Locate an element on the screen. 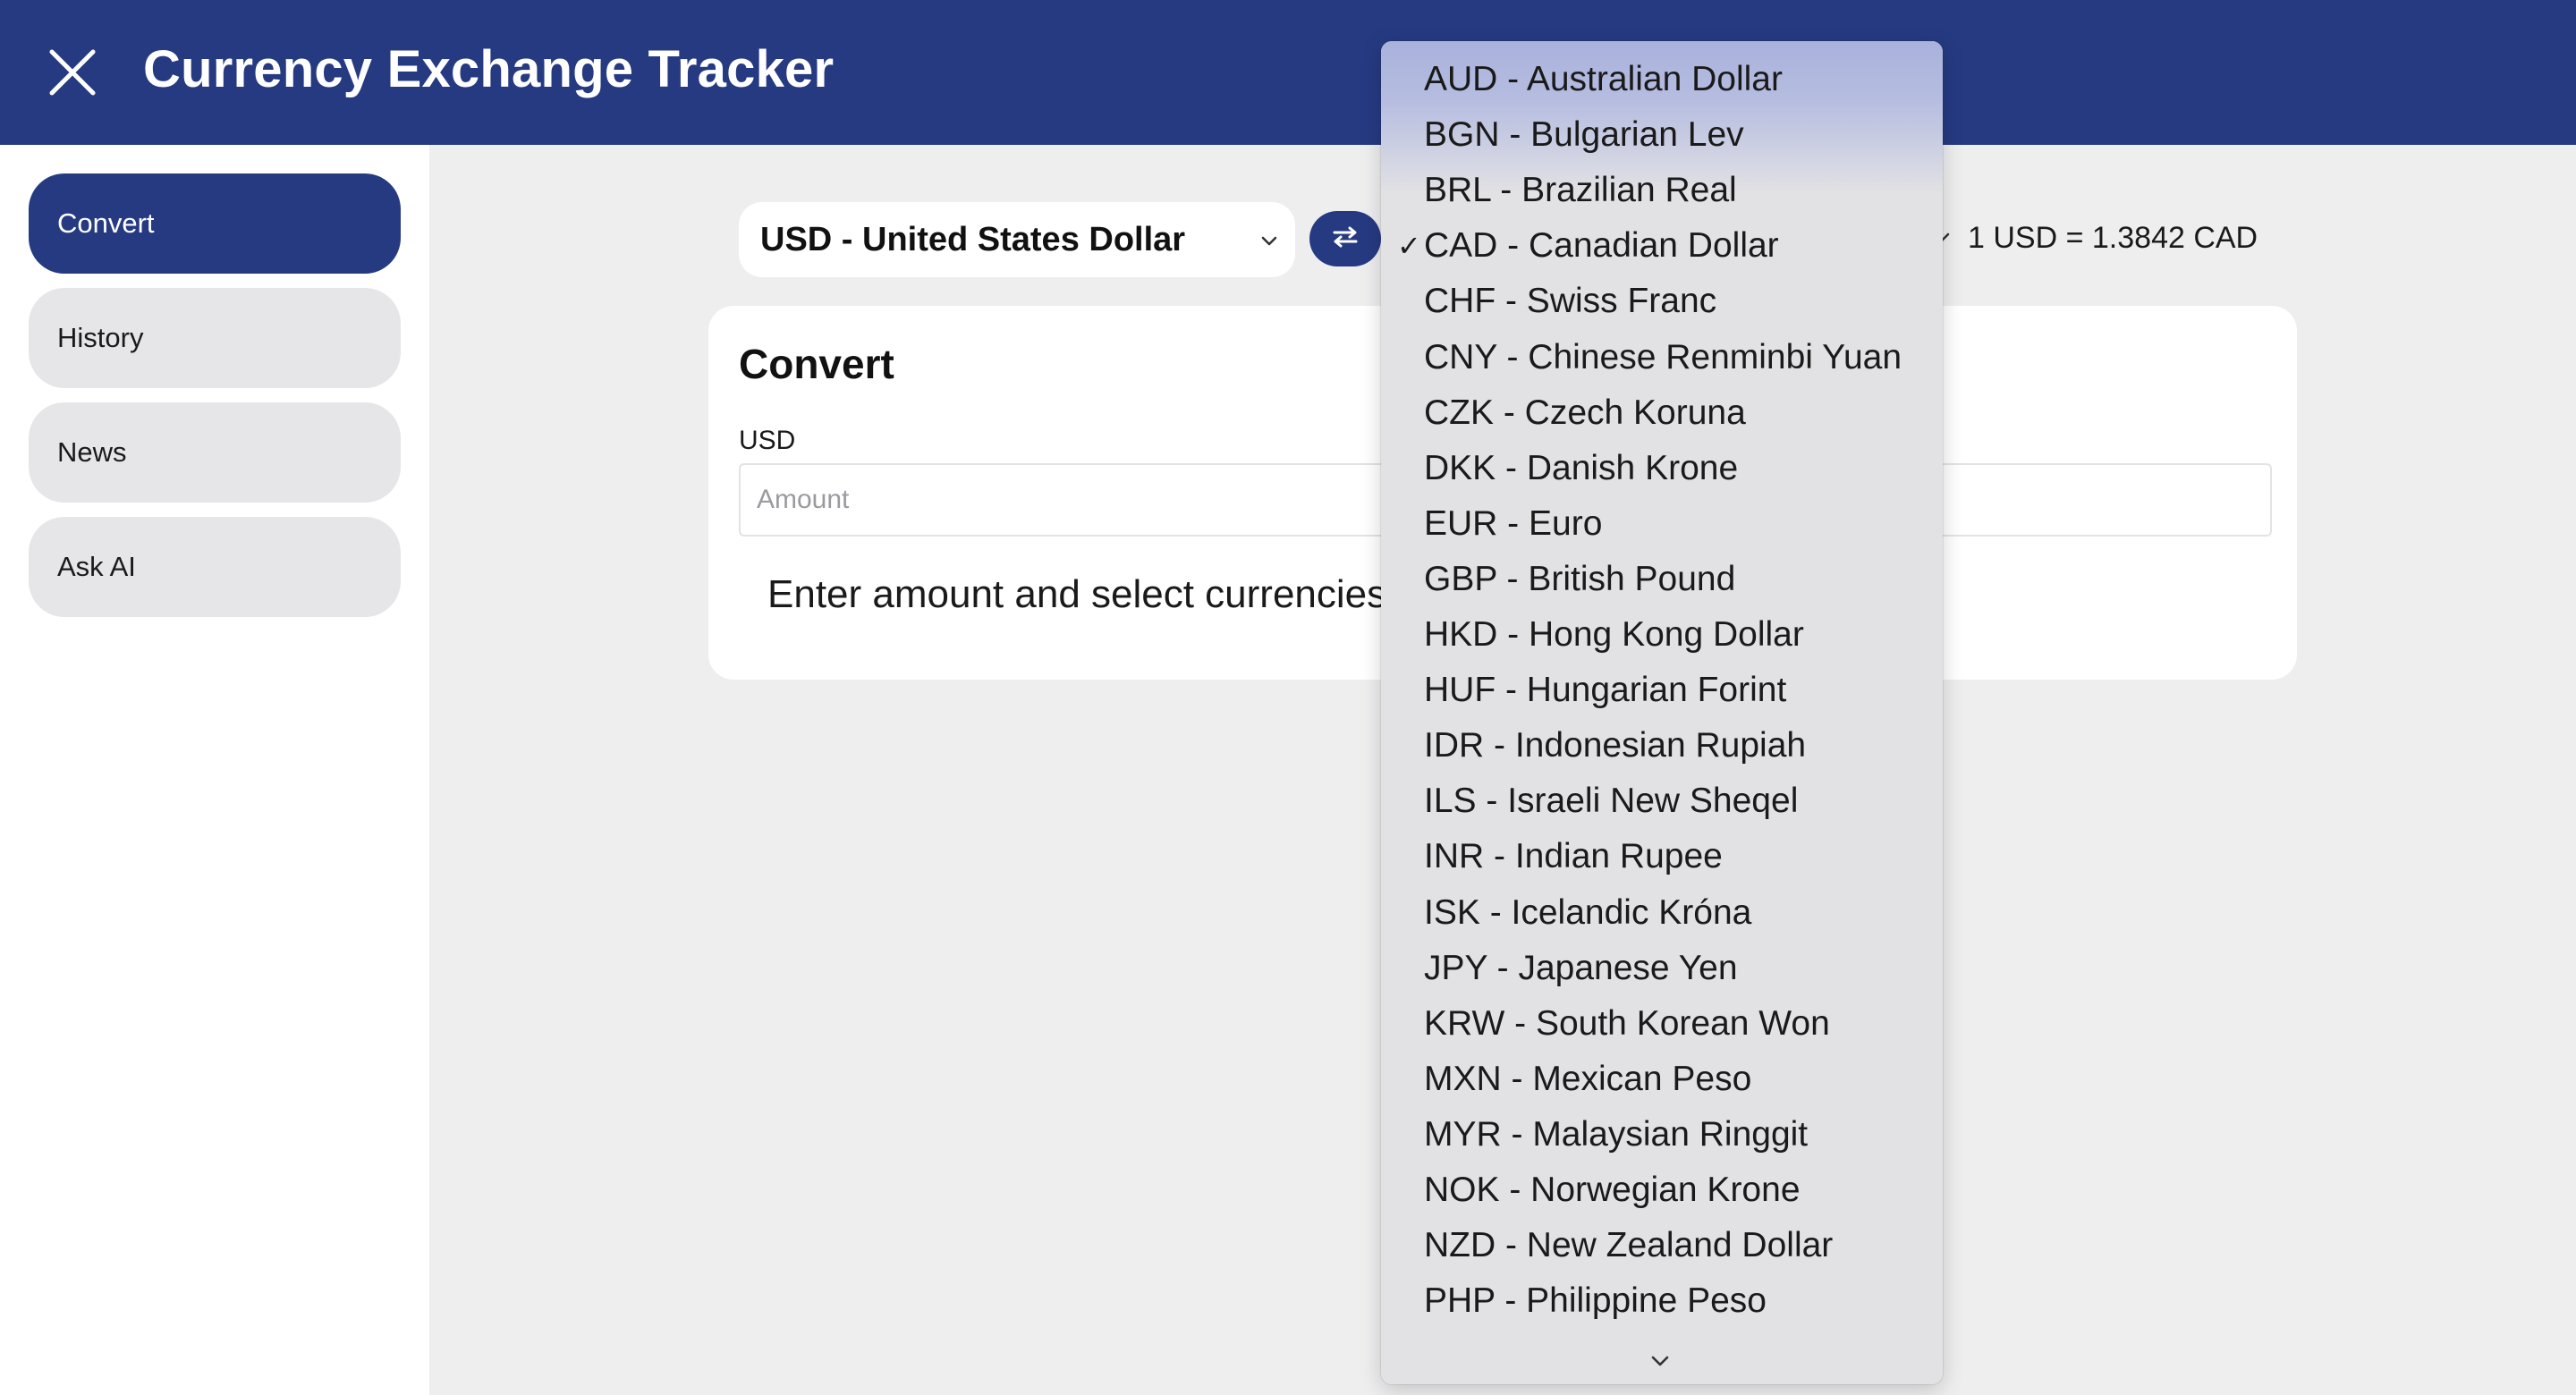 This screenshot has width=2576, height=1395. currency-option-label: HKD - Hong Kong Dollar is located at coordinates (1614, 634).